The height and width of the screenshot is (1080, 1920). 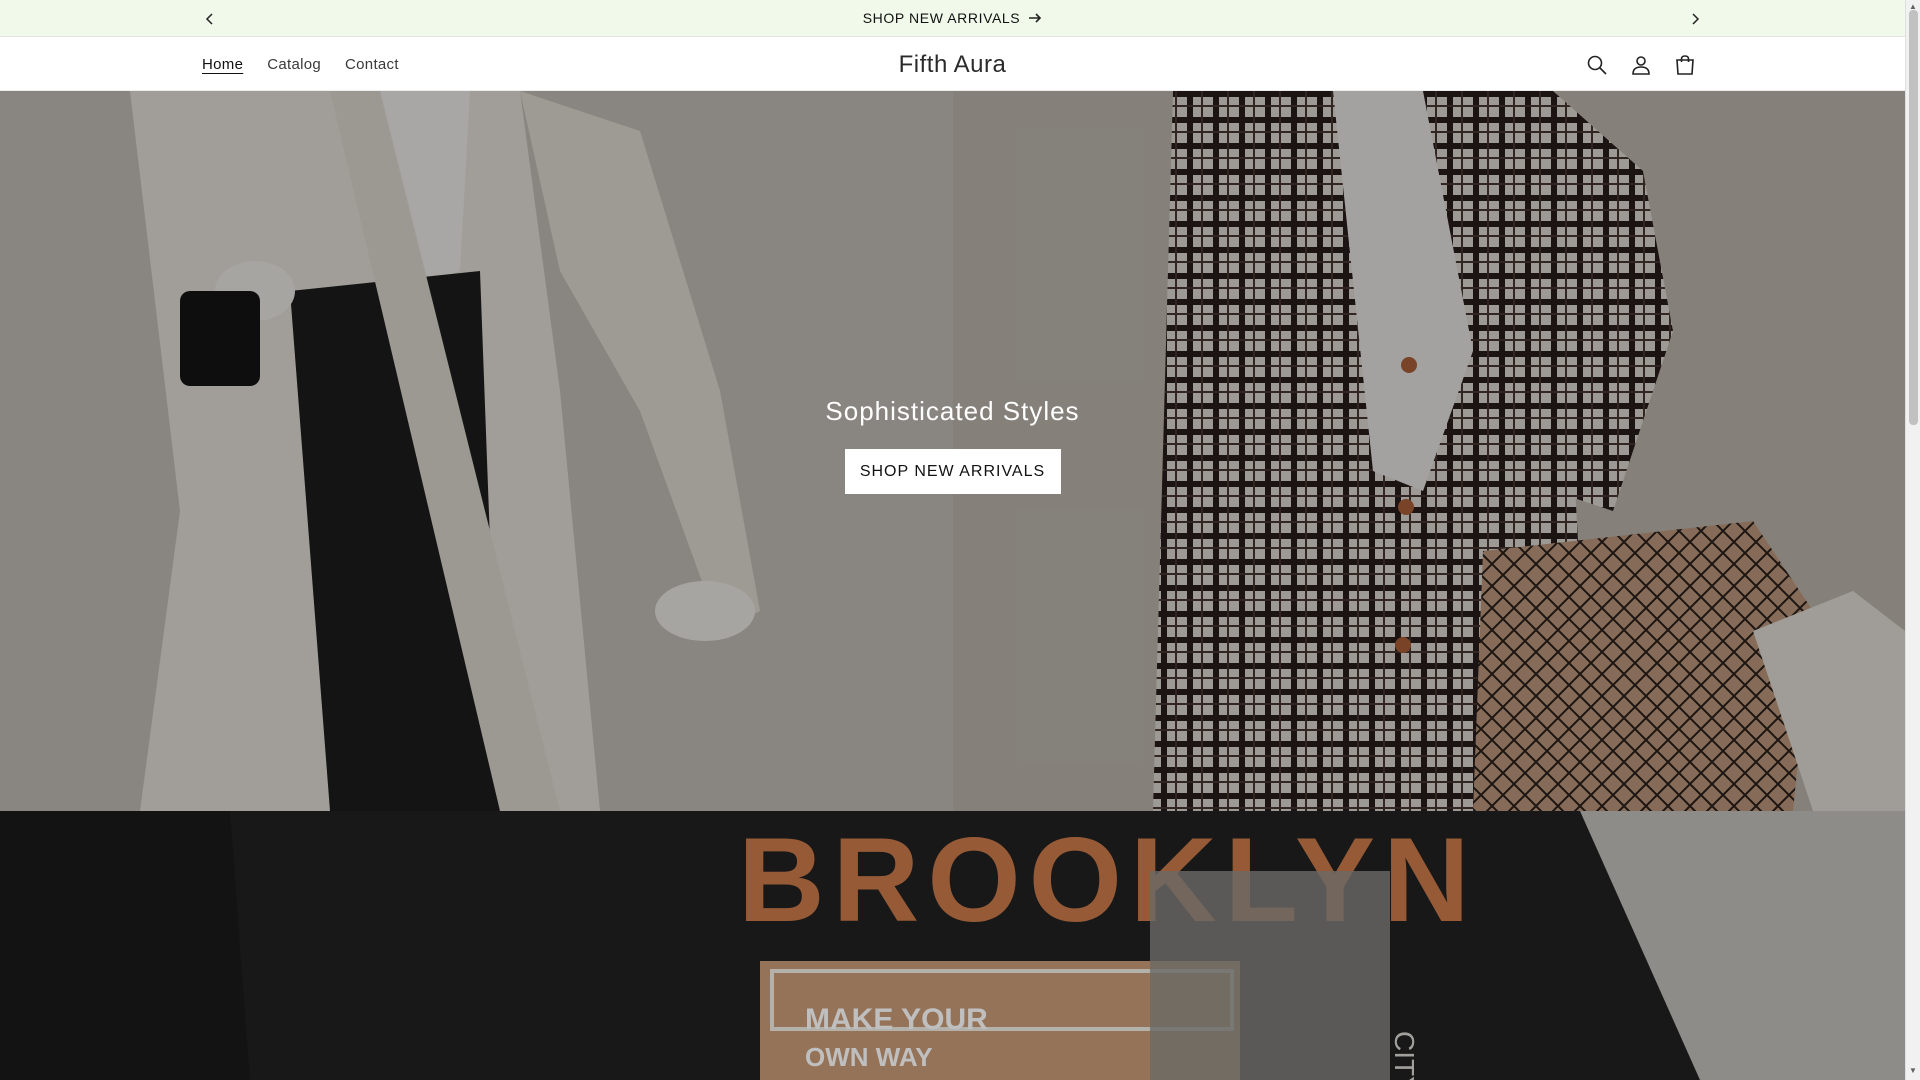 I want to click on announcement-previous-button, so click(x=210, y=18).